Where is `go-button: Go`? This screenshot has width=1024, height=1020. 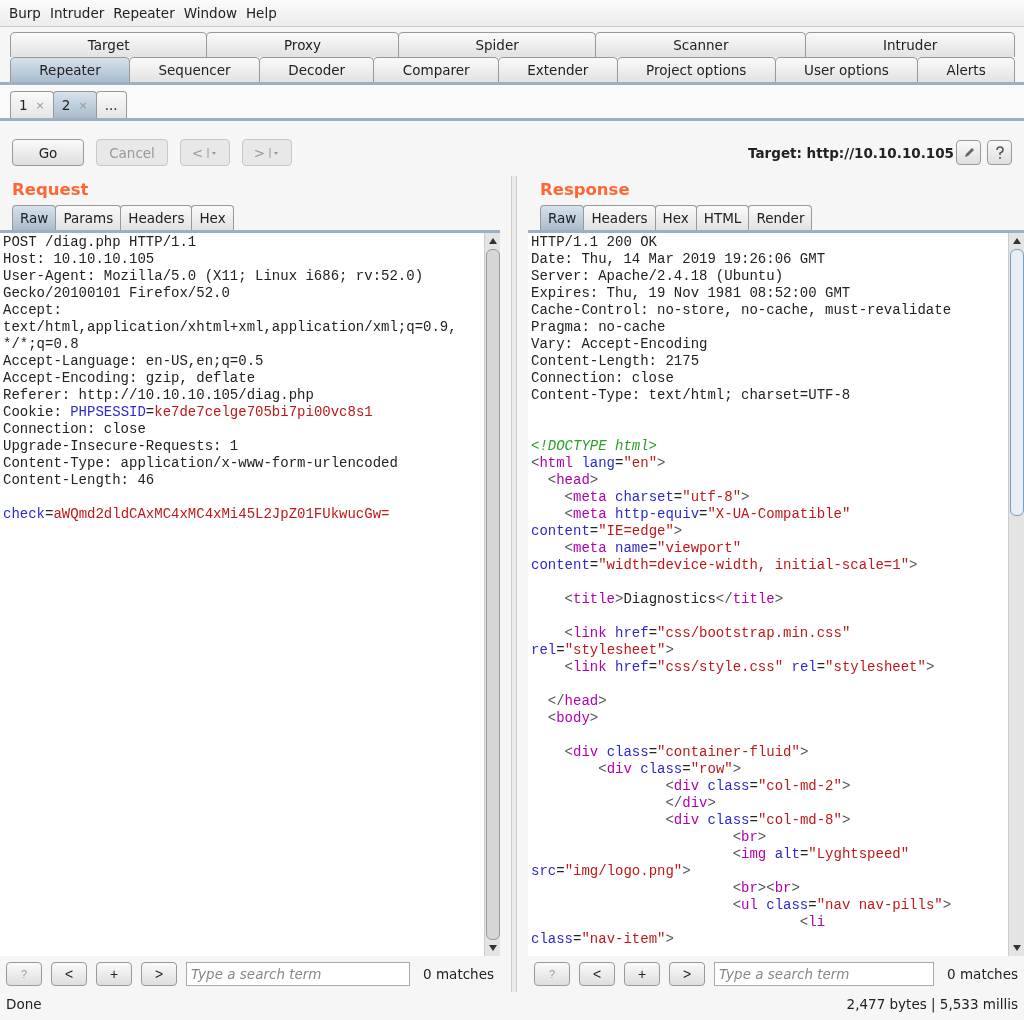 go-button: Go is located at coordinates (48, 152).